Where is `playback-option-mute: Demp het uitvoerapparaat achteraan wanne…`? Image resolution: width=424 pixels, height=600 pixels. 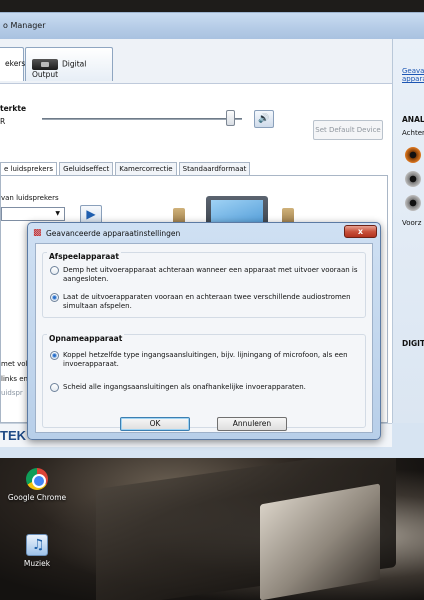
playback-option-mute: Demp het uitvoerapparaat achteraan wanne… is located at coordinates (206, 276).